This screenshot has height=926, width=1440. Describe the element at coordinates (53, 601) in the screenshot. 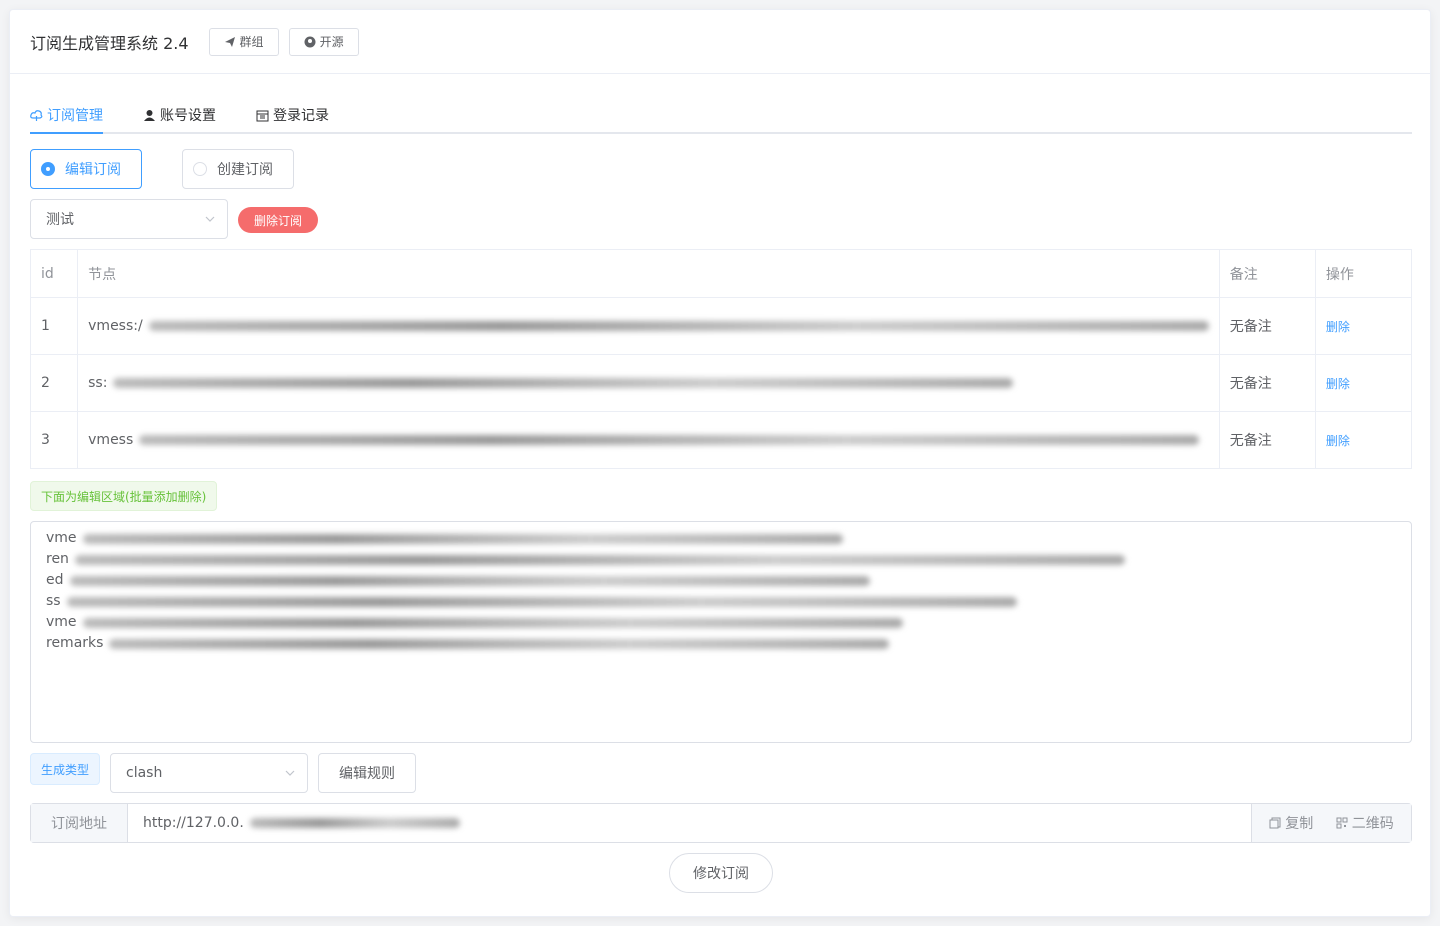

I see `line-text: ss` at that location.